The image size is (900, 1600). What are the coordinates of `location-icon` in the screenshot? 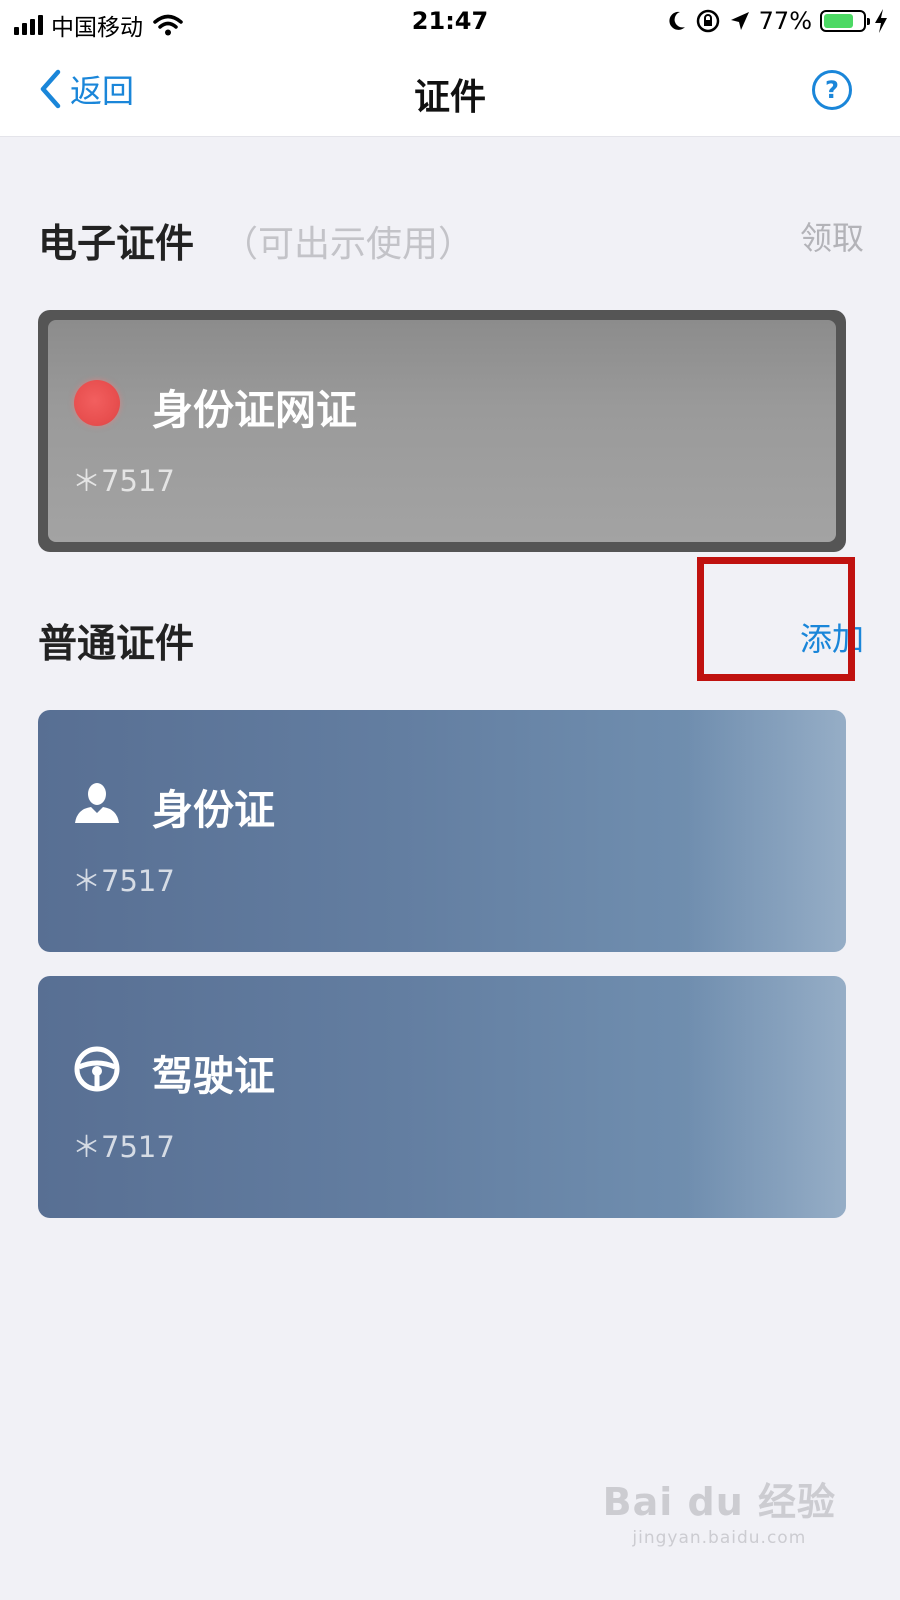 It's located at (739, 21).